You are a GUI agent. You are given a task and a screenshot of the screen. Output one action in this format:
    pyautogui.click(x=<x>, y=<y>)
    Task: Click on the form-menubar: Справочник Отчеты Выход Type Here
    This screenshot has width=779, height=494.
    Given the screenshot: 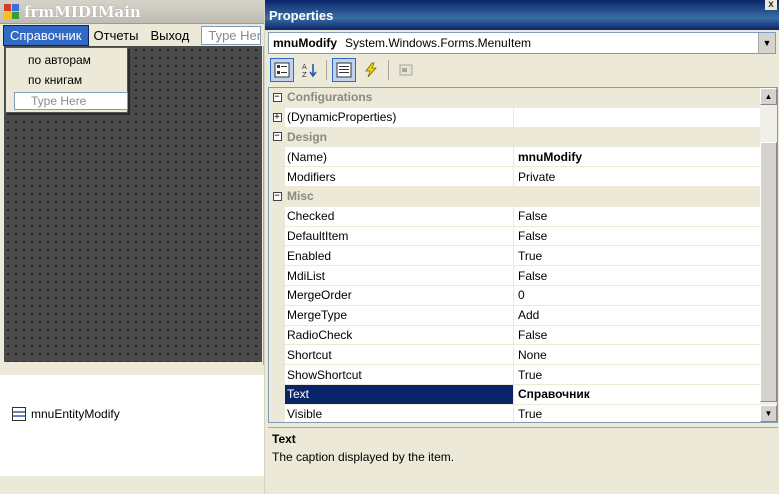 What is the action you would take?
    pyautogui.click(x=132, y=35)
    